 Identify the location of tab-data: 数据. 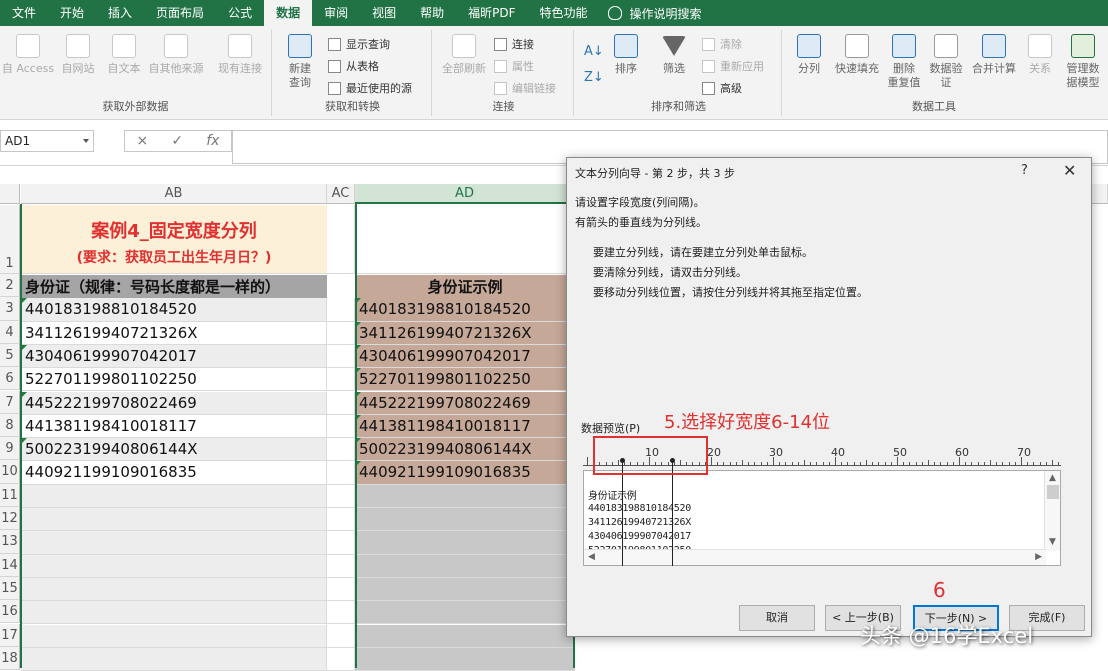
(288, 13).